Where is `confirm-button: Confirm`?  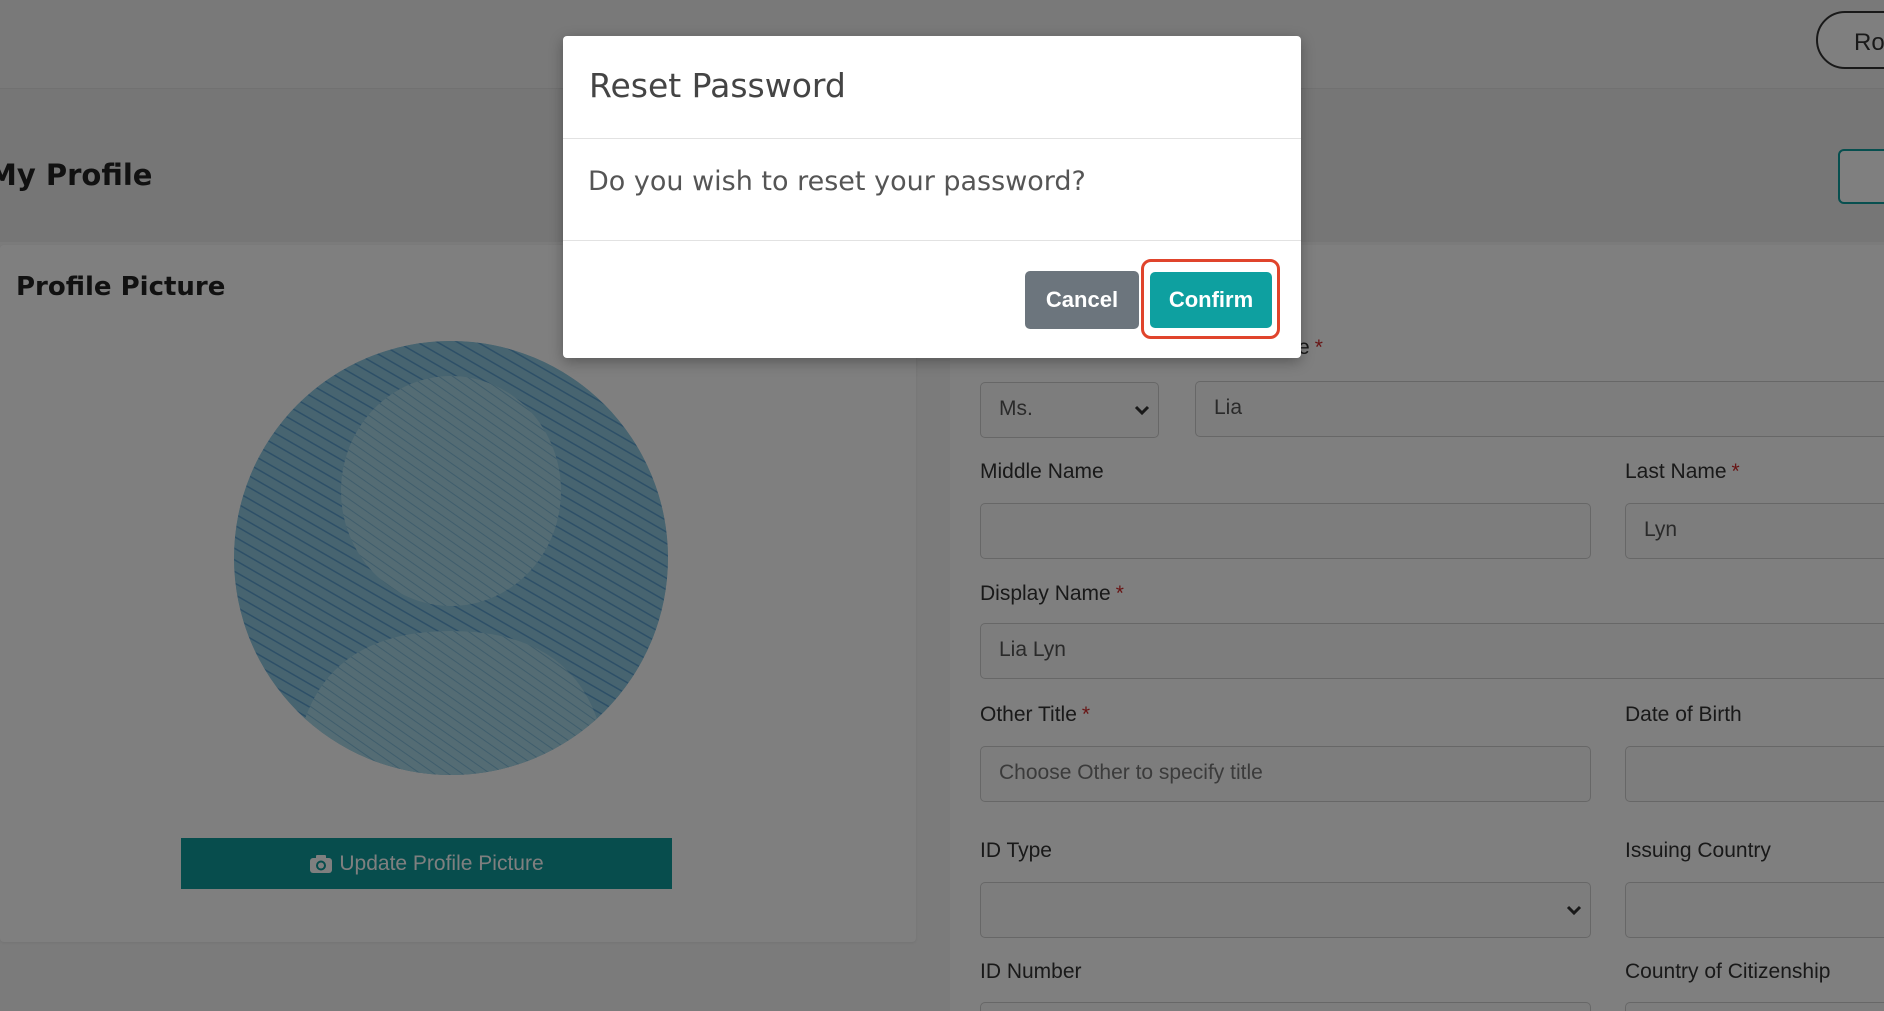
confirm-button: Confirm is located at coordinates (1211, 300).